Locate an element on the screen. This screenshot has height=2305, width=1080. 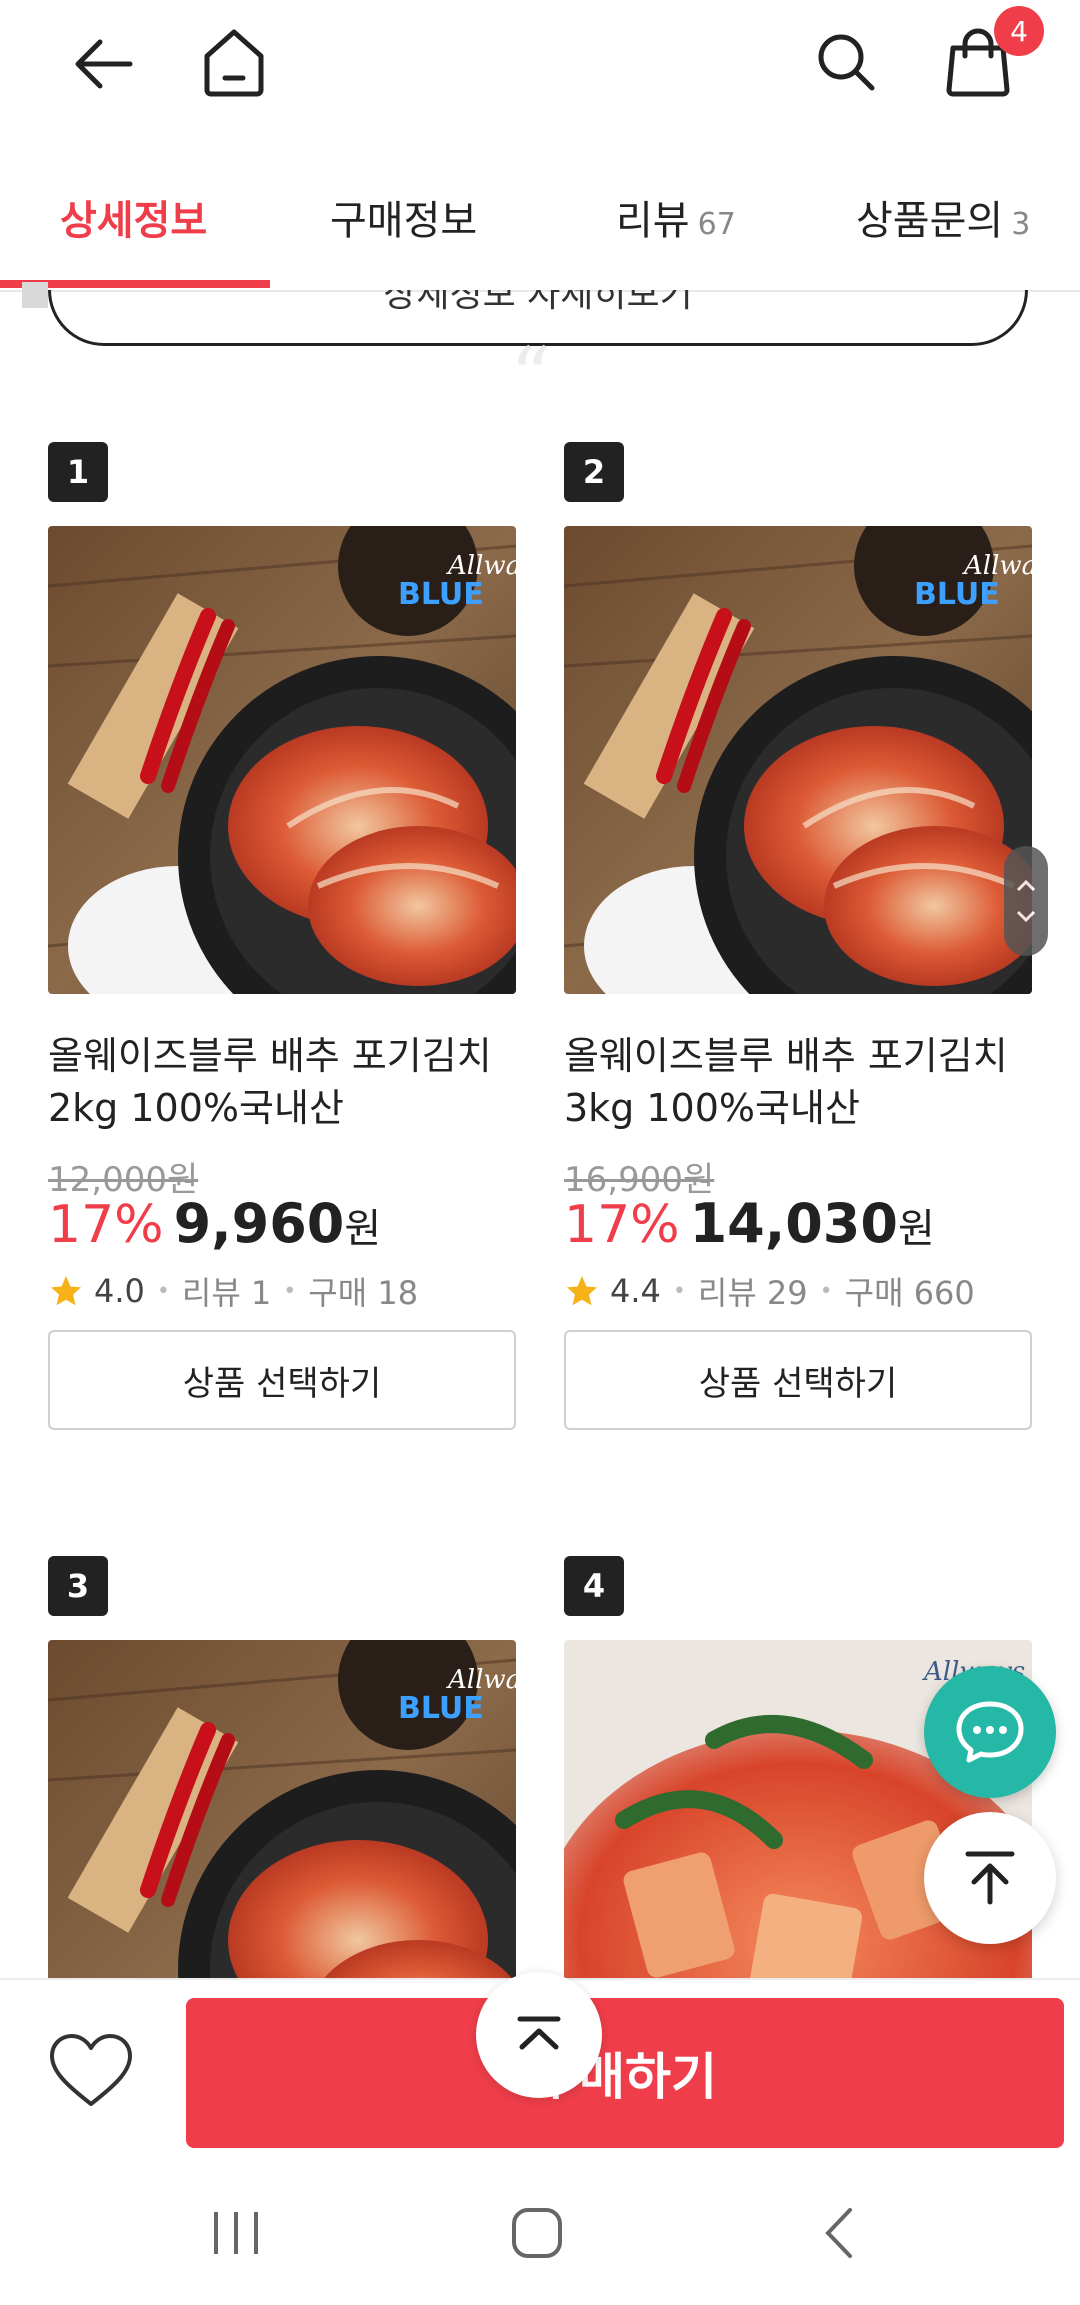
price-line: 17% 9,960원 is located at coordinates (214, 1223).